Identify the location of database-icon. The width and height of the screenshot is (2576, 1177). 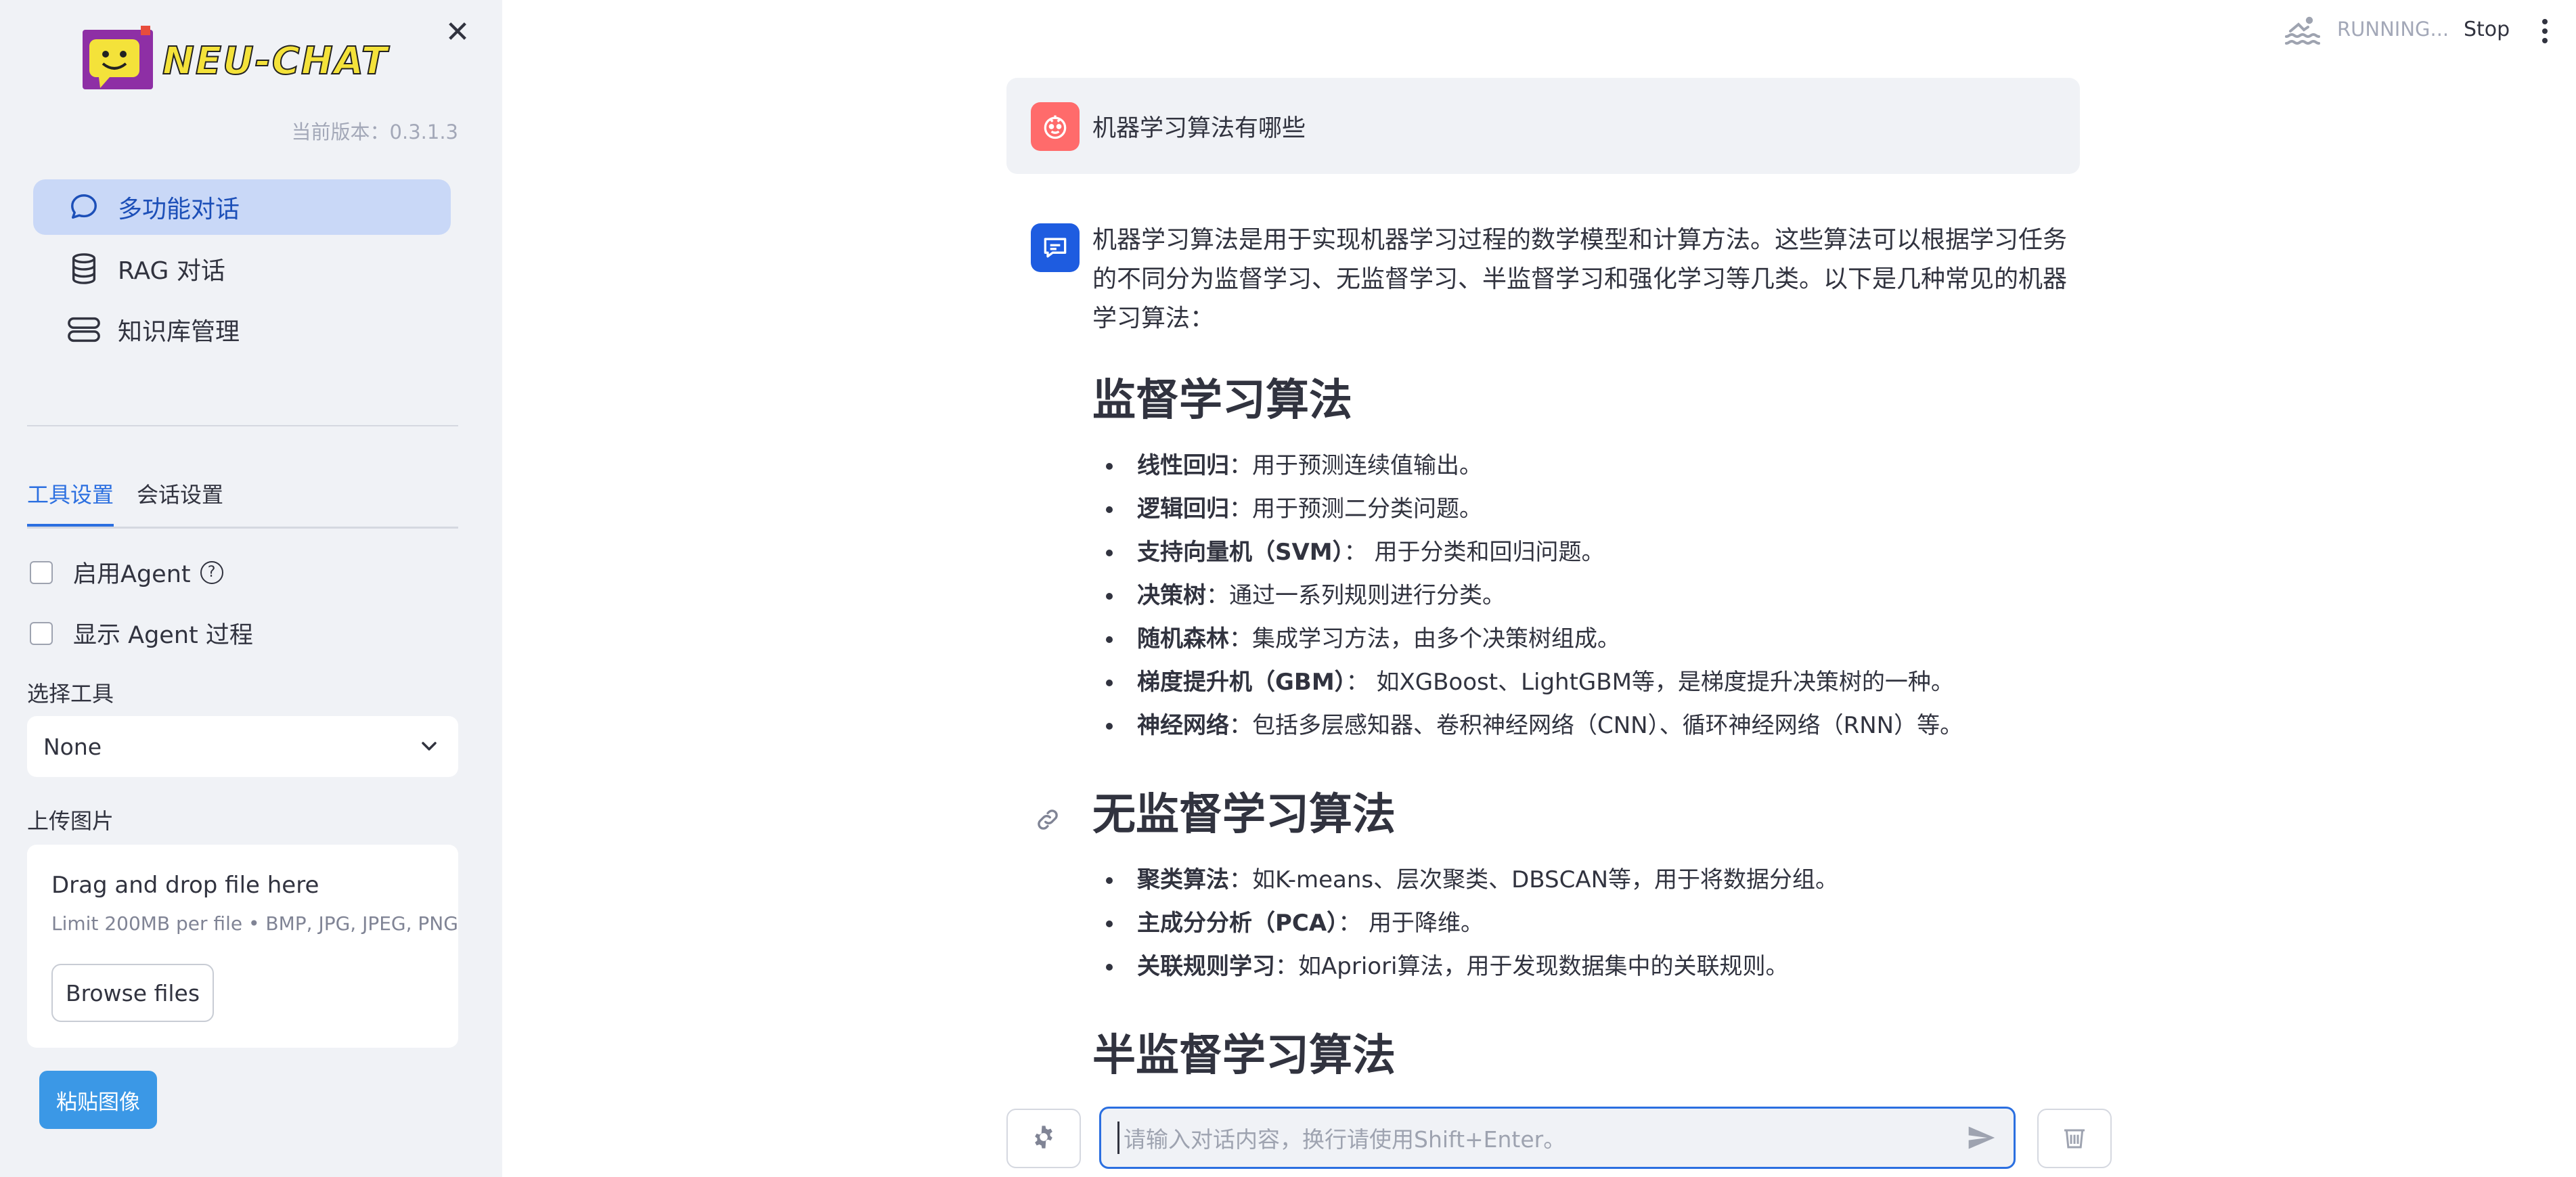
(84, 268).